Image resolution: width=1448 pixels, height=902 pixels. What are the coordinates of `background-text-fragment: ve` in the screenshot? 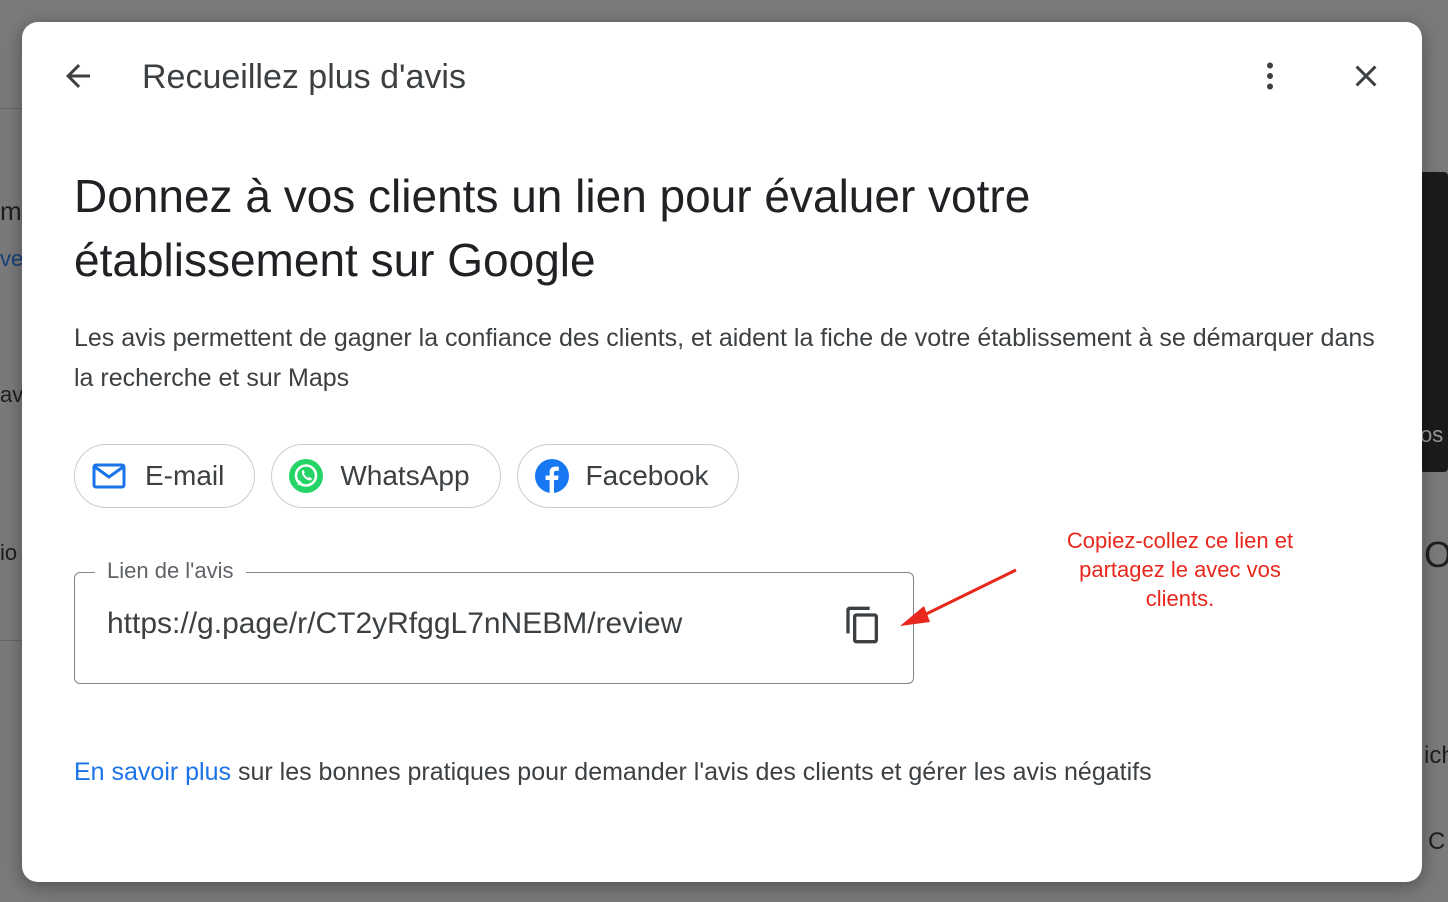 It's located at (12, 258).